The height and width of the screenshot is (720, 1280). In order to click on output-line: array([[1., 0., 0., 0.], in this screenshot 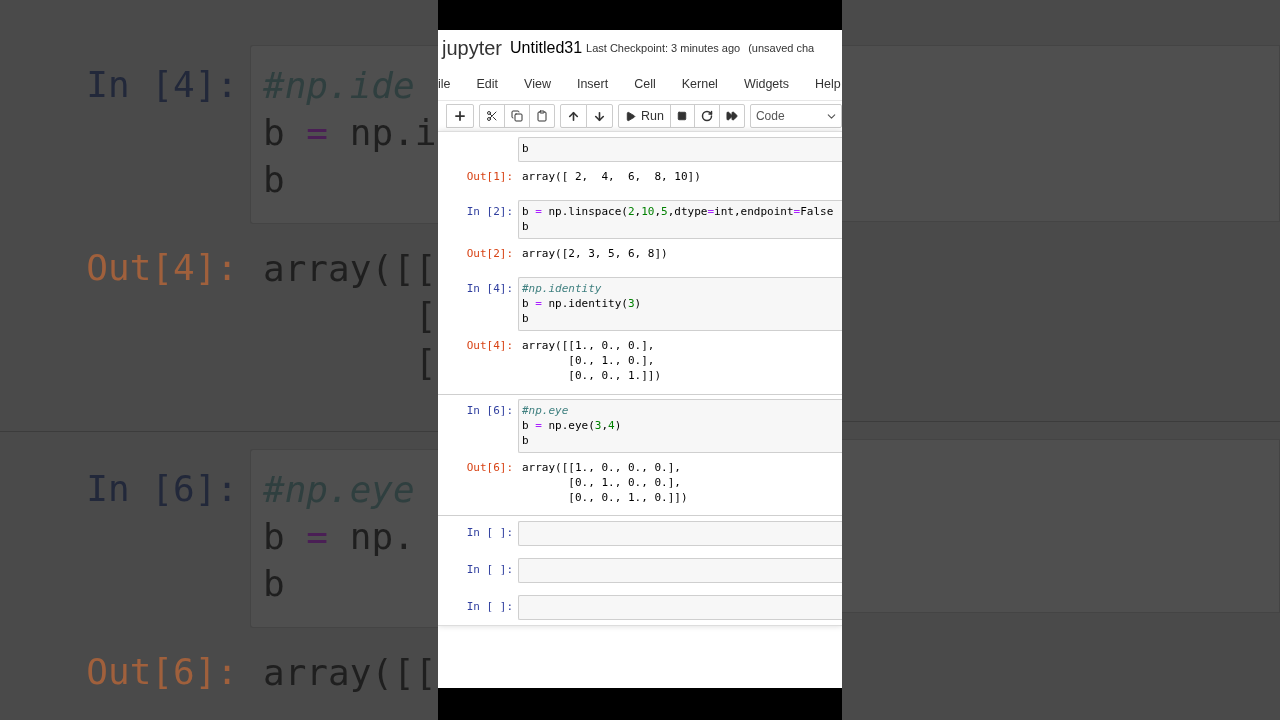, I will do `click(602, 467)`.